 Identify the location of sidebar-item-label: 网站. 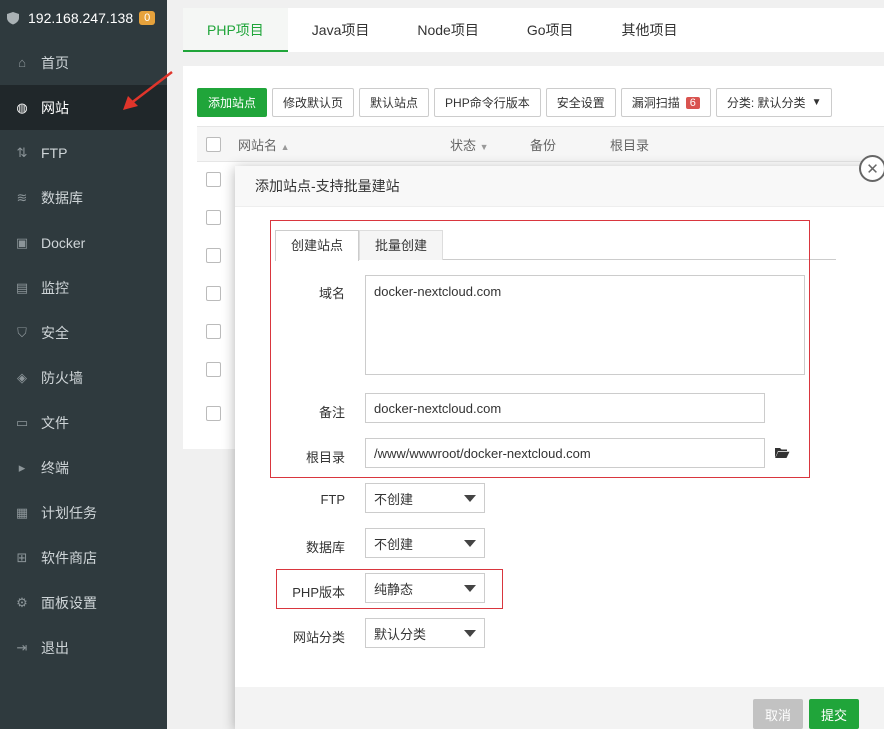
(55, 107).